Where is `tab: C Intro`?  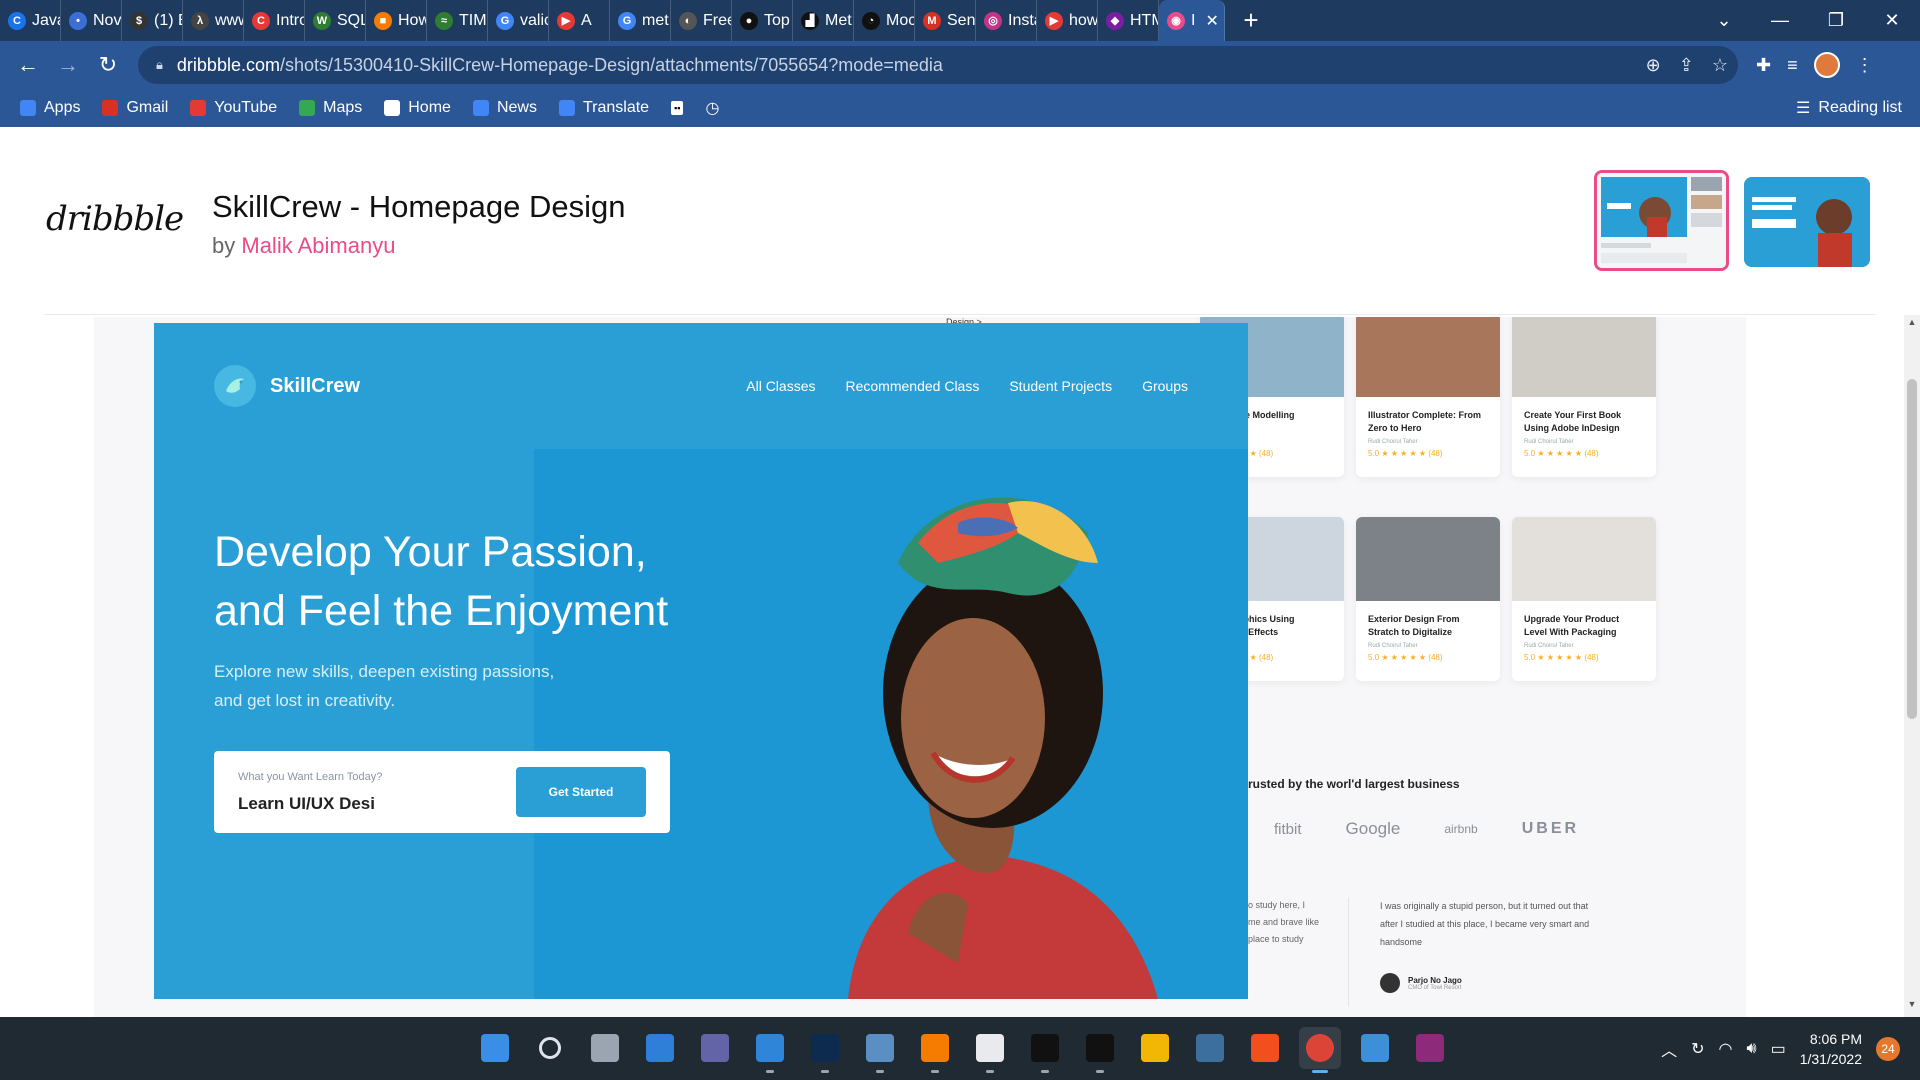
tab: C Intro is located at coordinates (274, 20).